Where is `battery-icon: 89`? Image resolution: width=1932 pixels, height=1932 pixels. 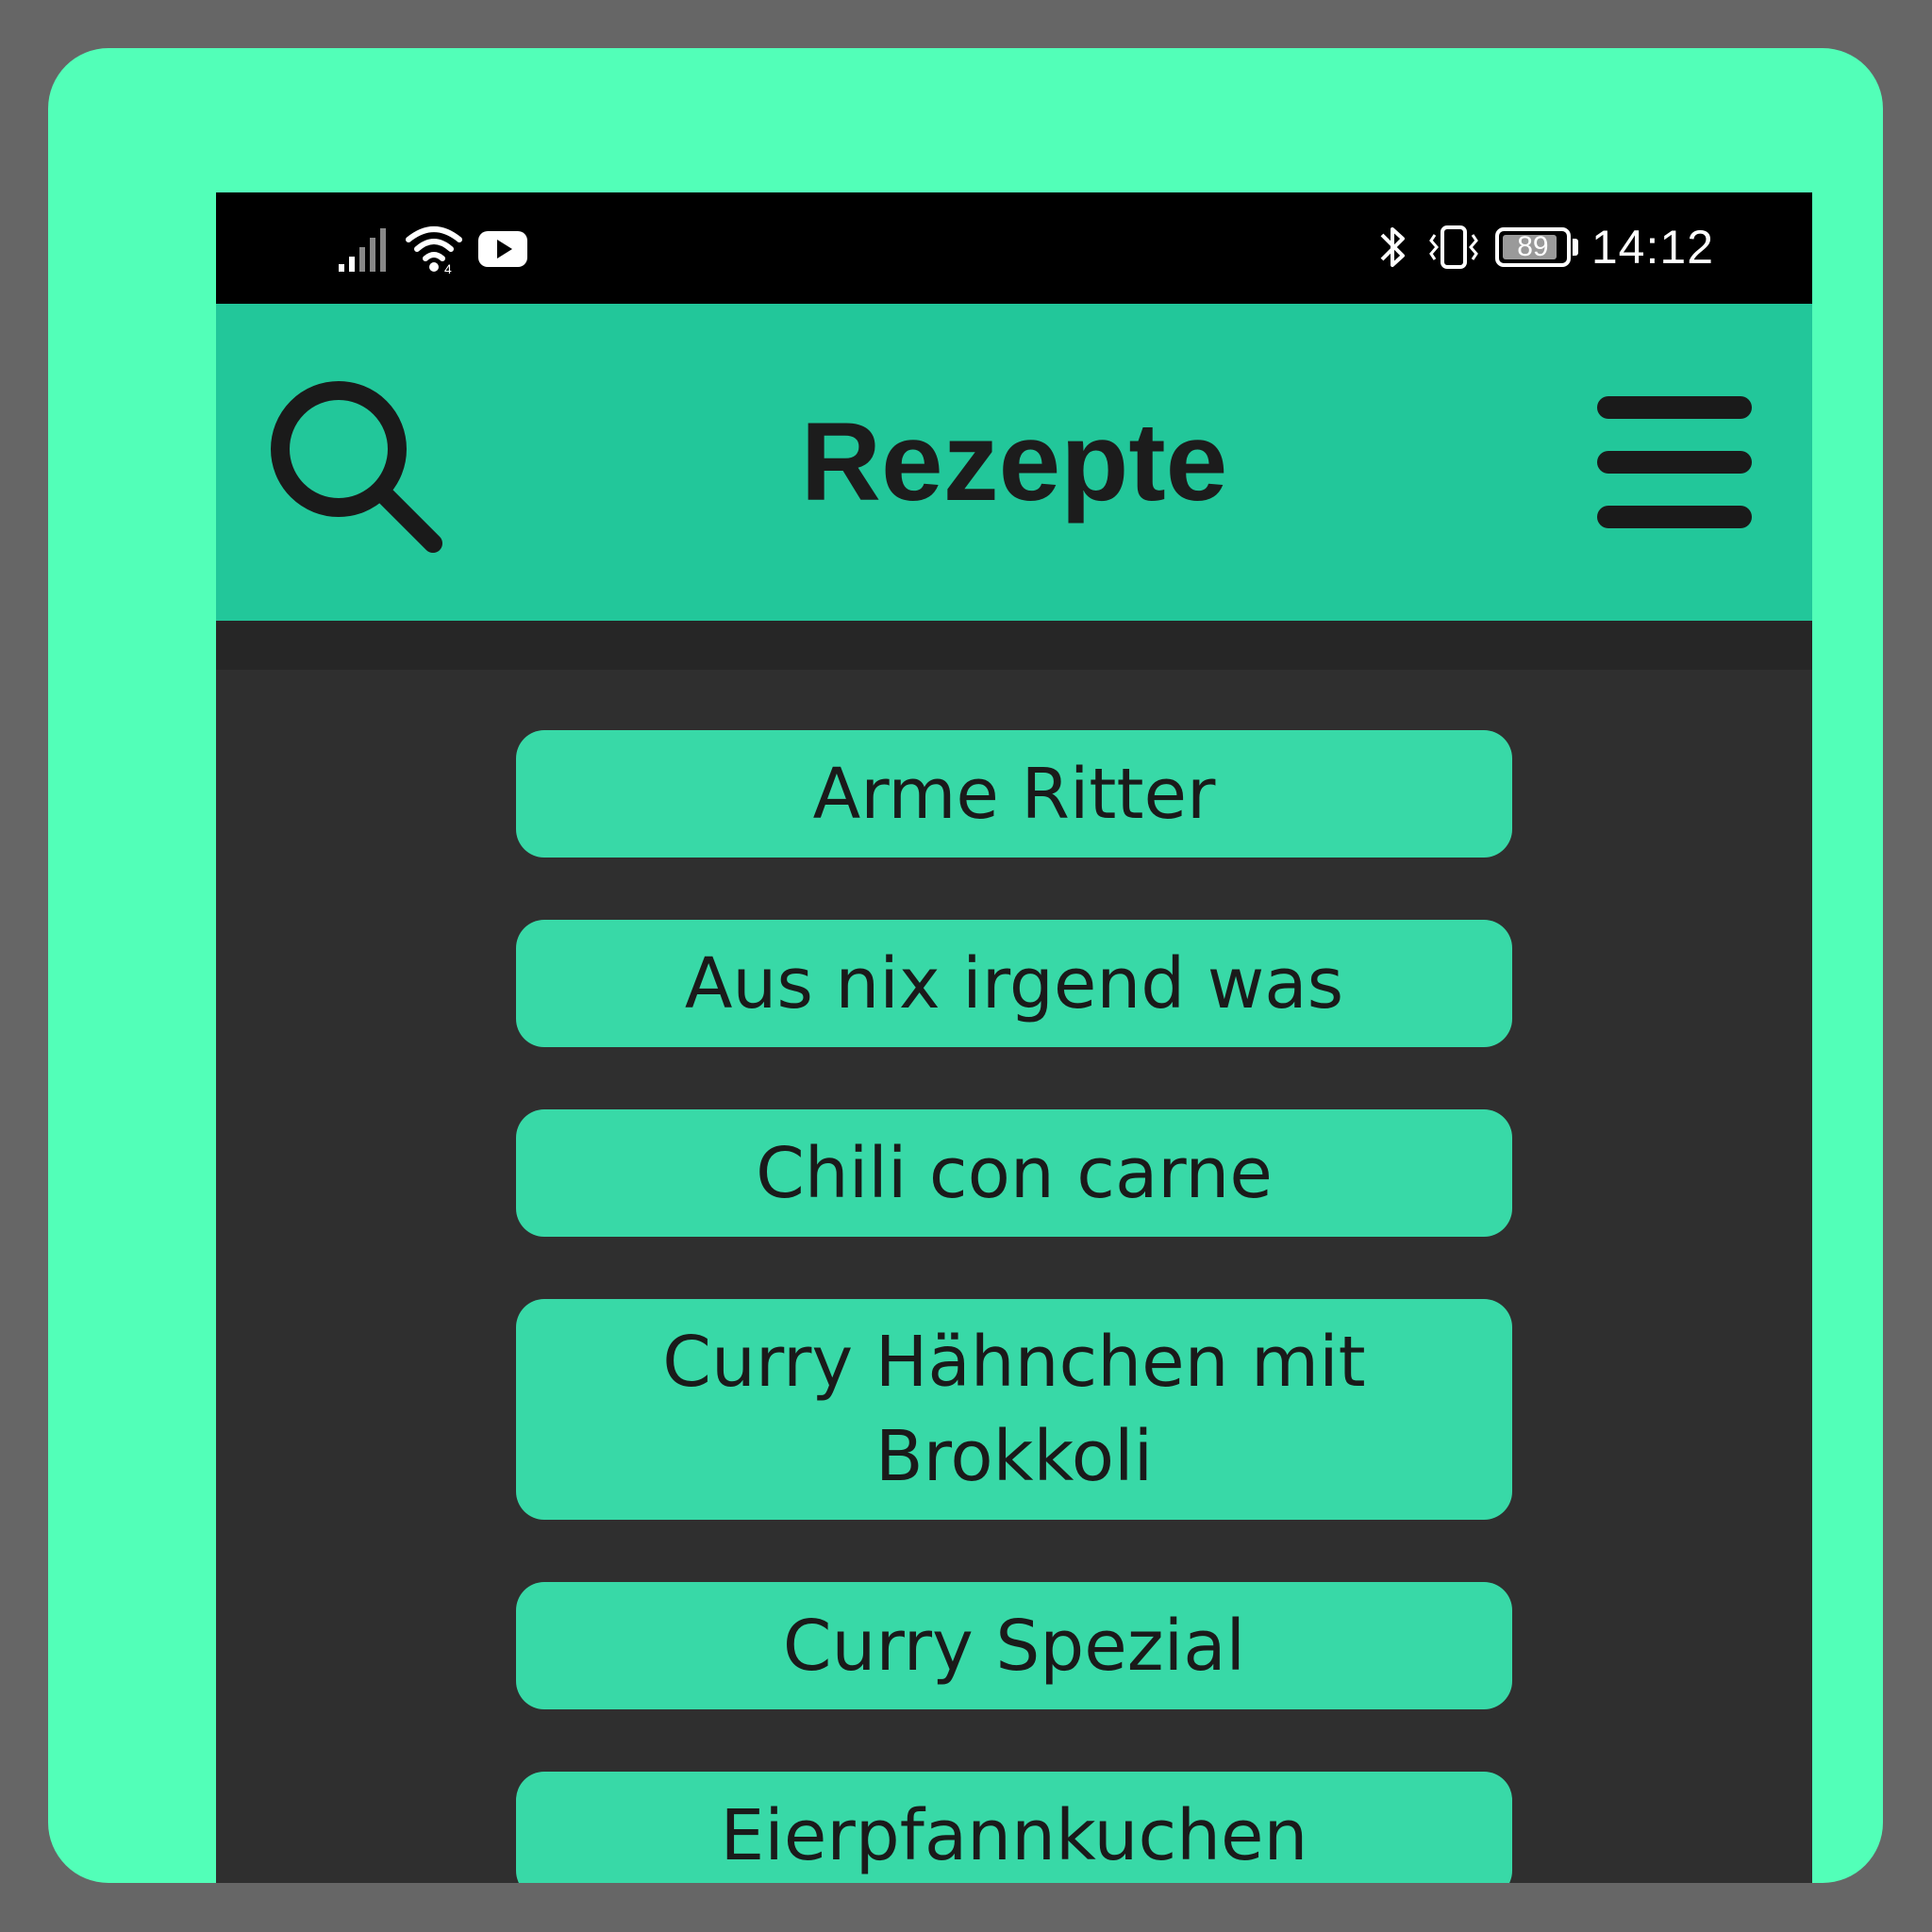
battery-icon: 89 is located at coordinates (1536, 247).